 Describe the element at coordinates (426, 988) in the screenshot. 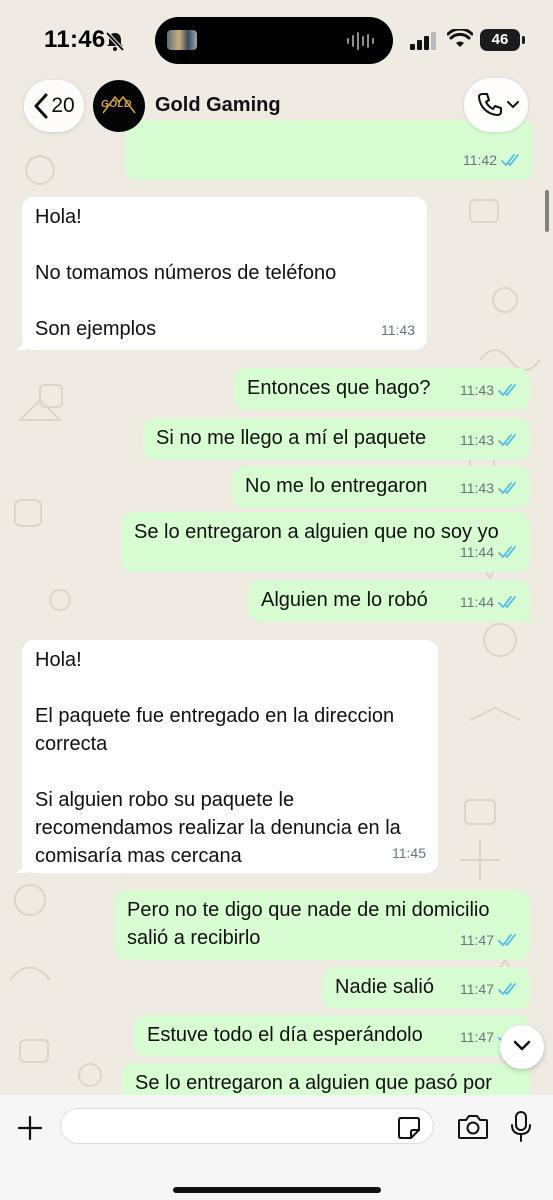

I see `message-outgoing: Nadie salió 11:47` at that location.